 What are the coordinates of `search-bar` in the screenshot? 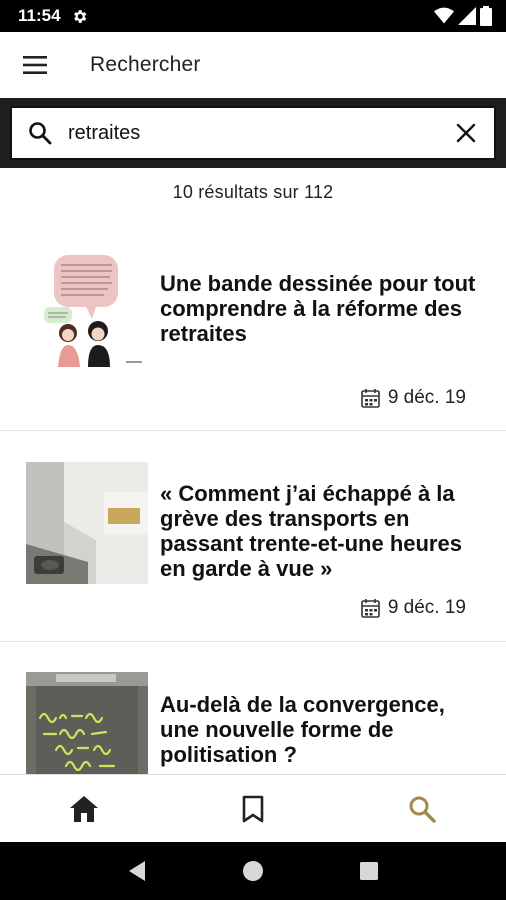 It's located at (253, 133).